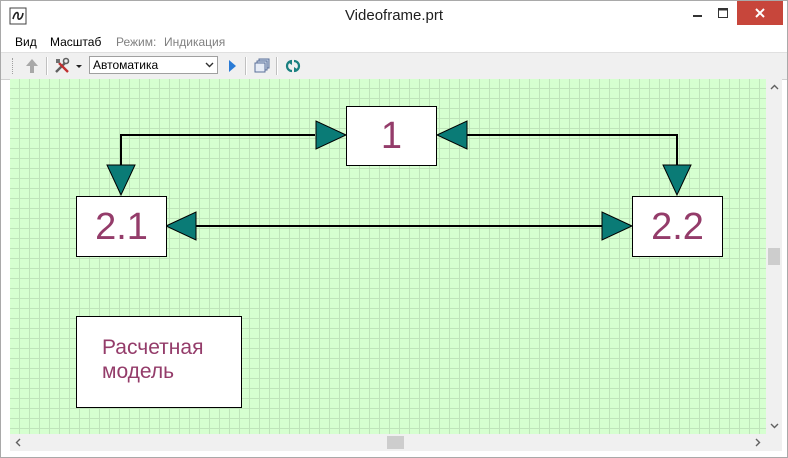  I want to click on minimize-icon, so click(697, 16).